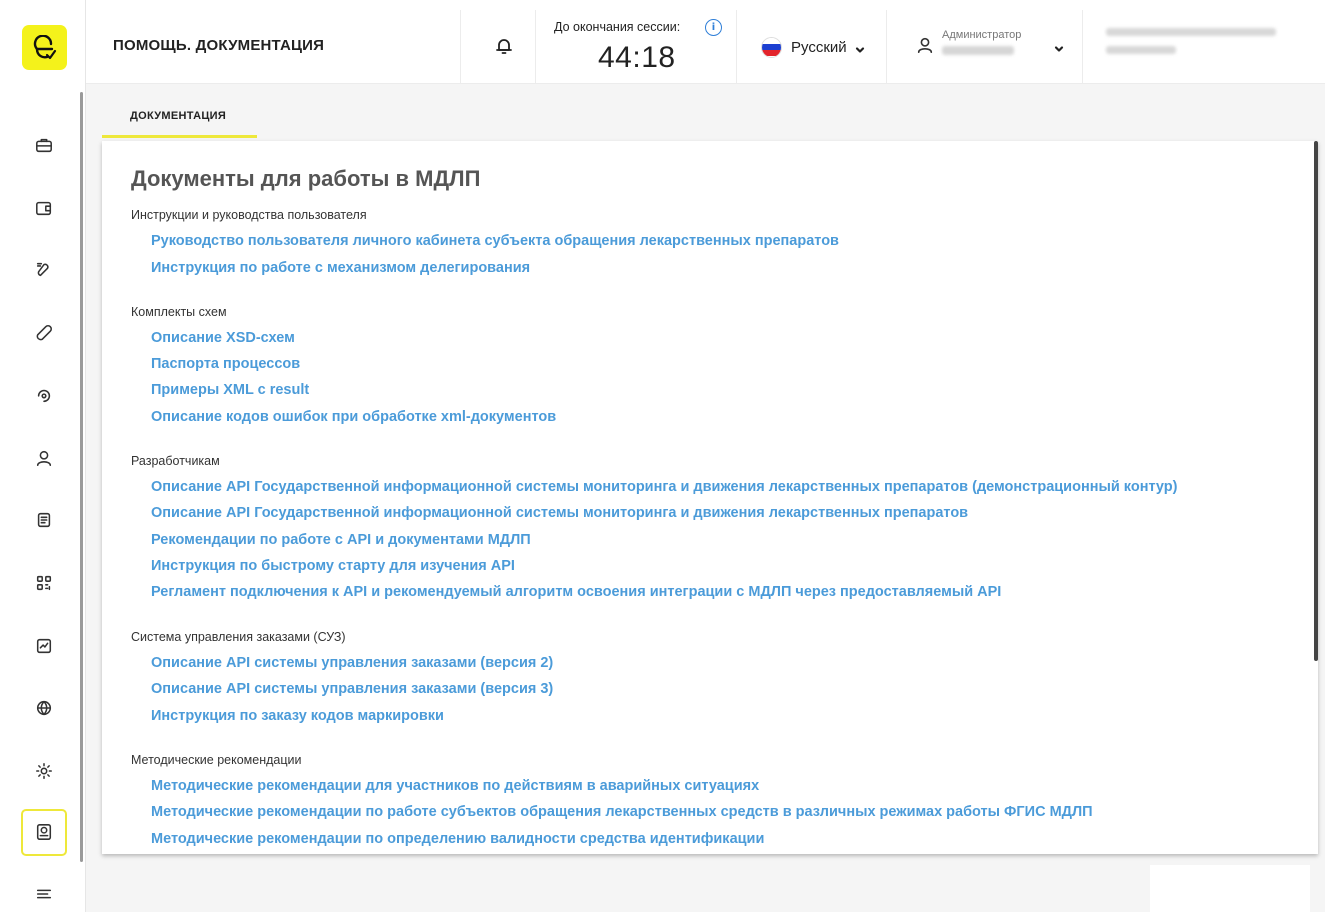 This screenshot has height=912, width=1325. I want to click on document-list-icon, so click(44, 520).